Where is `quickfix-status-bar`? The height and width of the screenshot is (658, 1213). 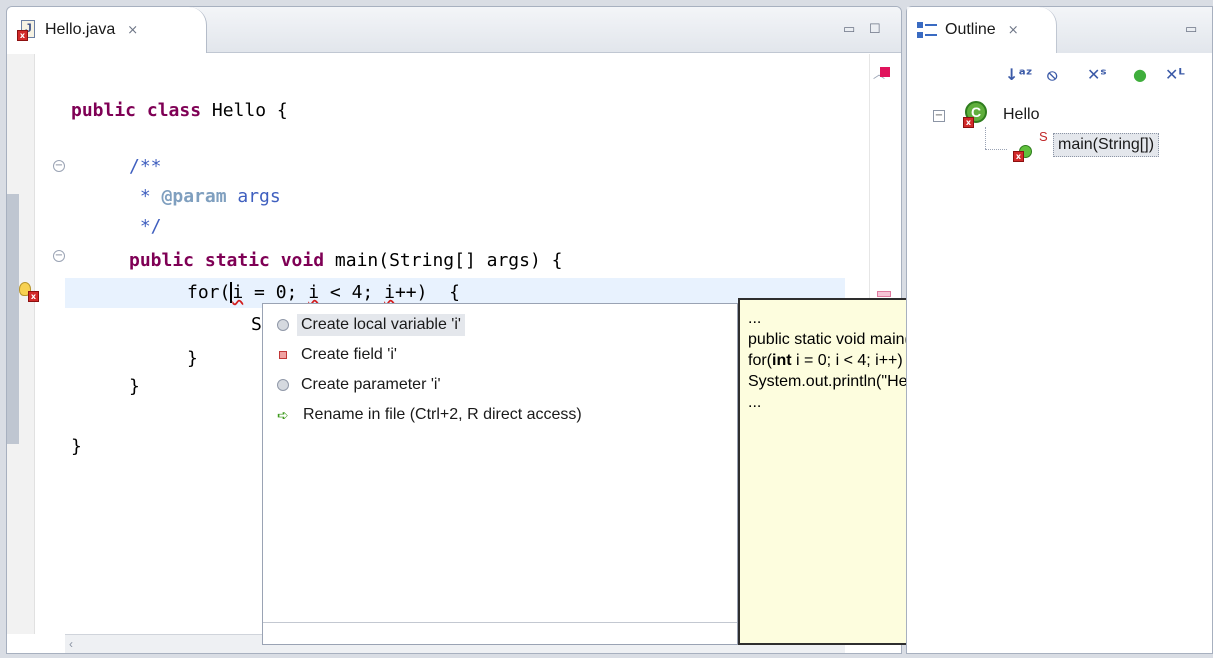
quickfix-status-bar is located at coordinates (500, 633).